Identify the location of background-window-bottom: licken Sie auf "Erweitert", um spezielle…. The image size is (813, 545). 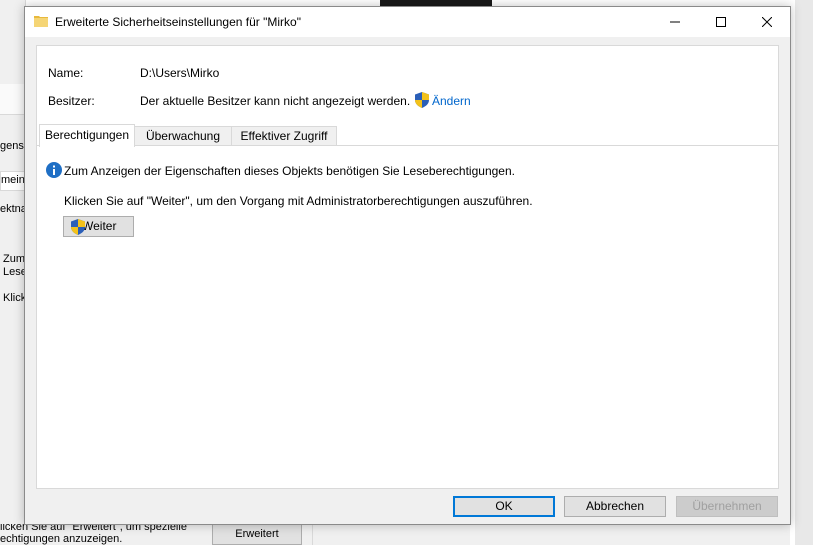
(395, 534).